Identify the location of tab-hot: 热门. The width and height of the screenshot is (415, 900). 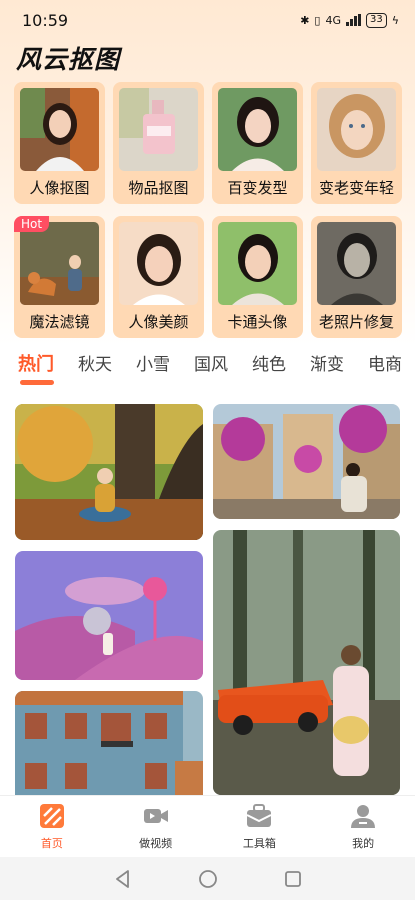
(36, 367).